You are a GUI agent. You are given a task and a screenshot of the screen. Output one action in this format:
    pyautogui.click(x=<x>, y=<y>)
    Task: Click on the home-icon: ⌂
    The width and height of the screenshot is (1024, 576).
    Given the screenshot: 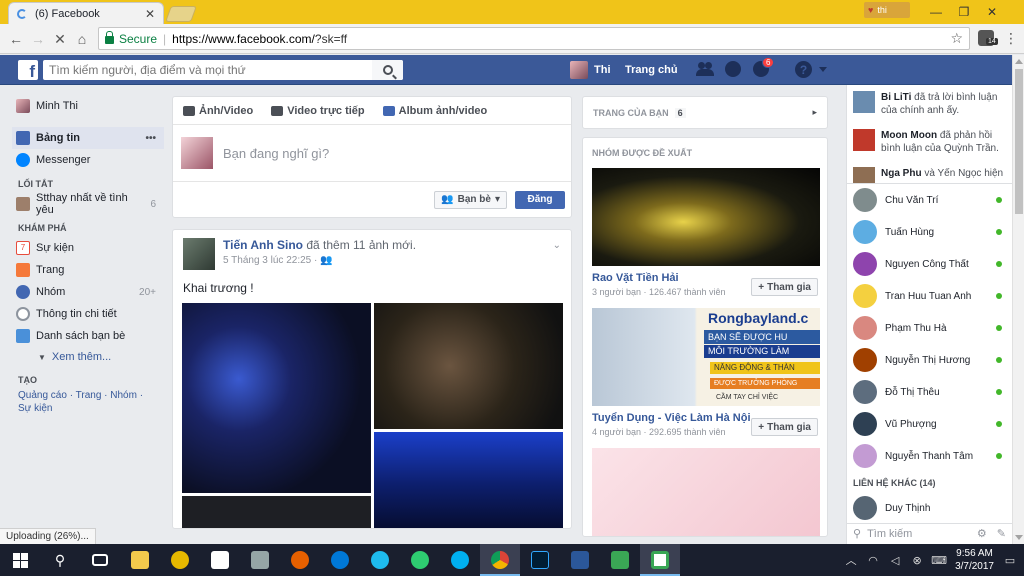 What is the action you would take?
    pyautogui.click(x=82, y=39)
    